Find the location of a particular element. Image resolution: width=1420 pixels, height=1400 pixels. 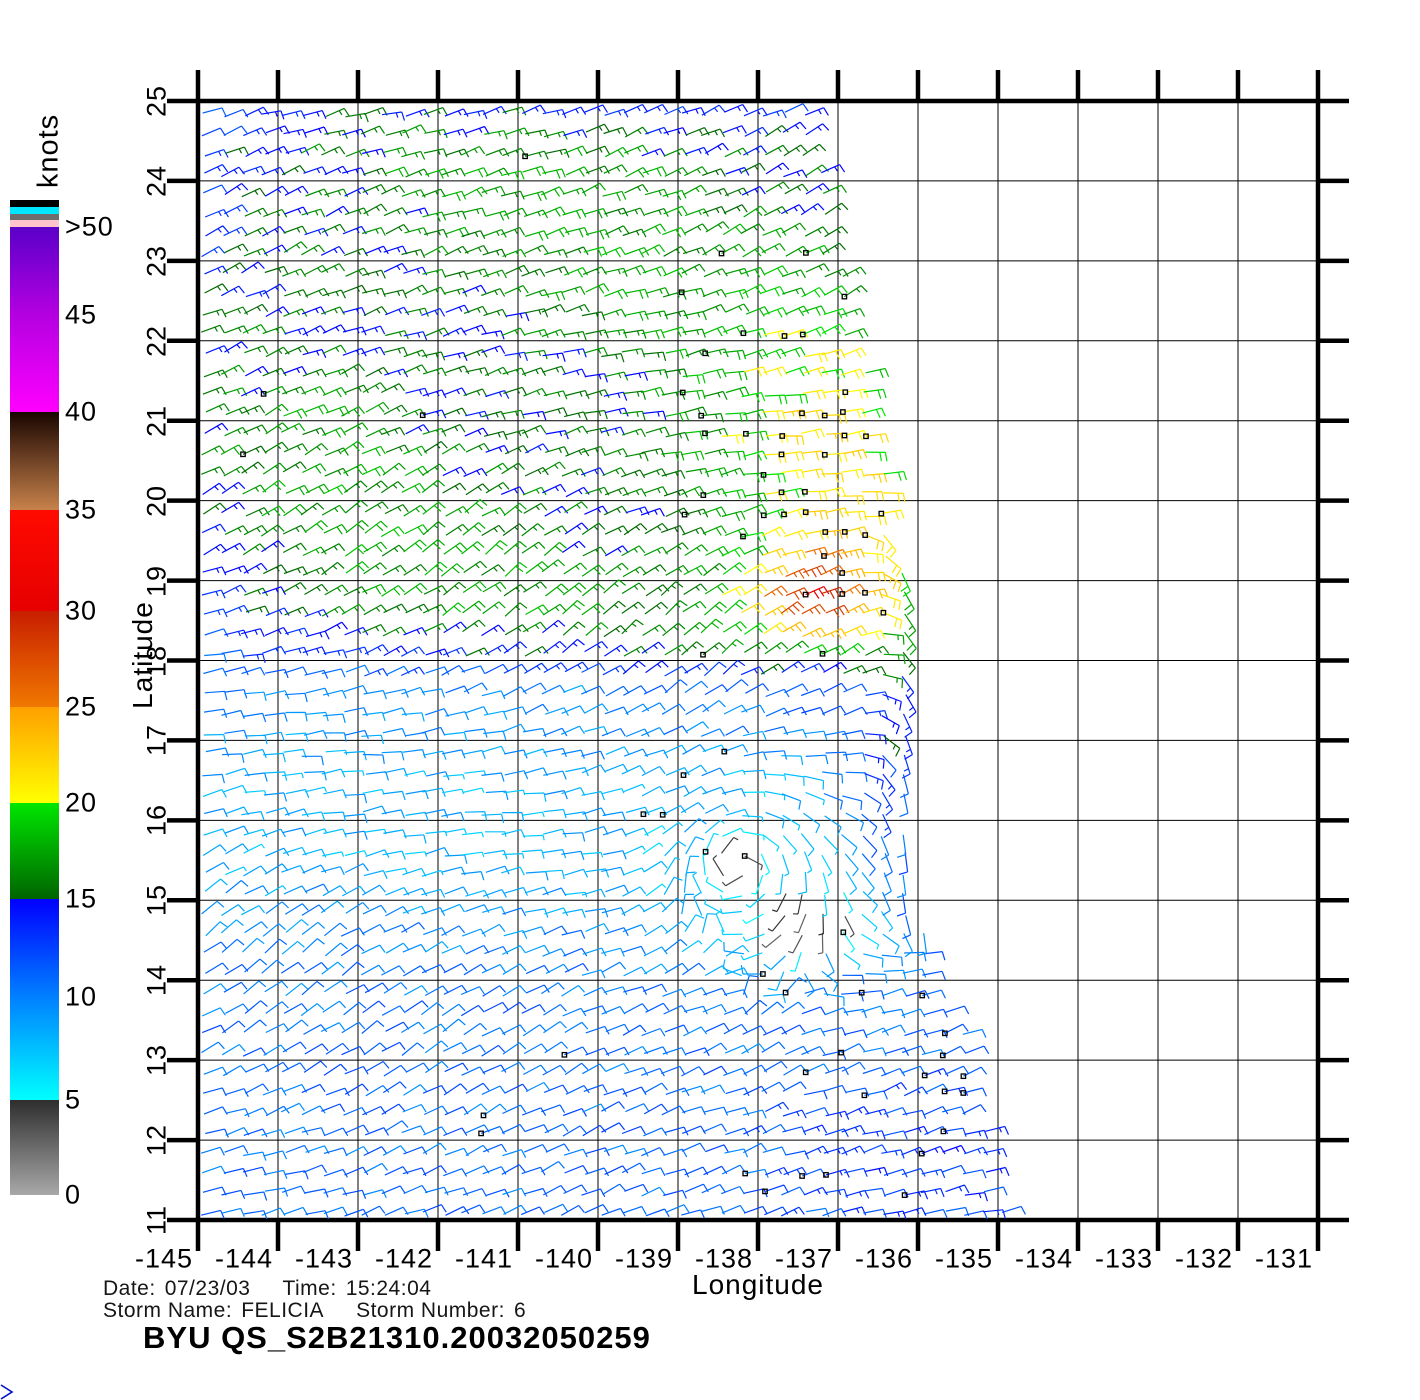

colorbar-tick-label: 35 is located at coordinates (81, 509).